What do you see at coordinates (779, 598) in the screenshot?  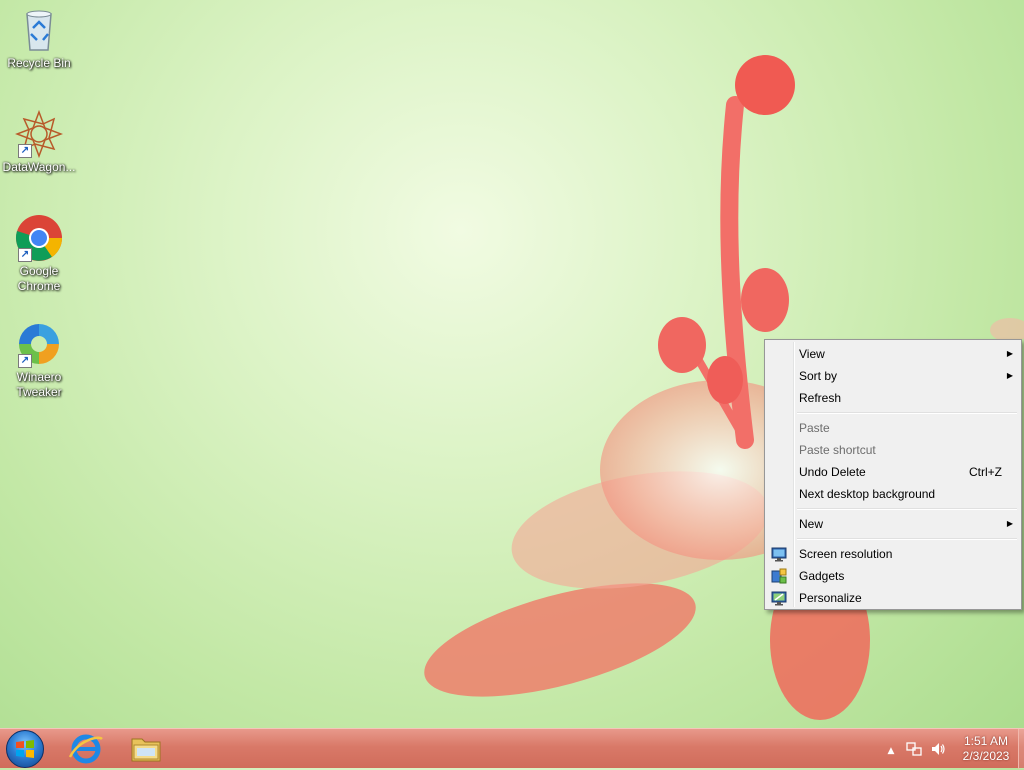 I see `personalize-icon` at bounding box center [779, 598].